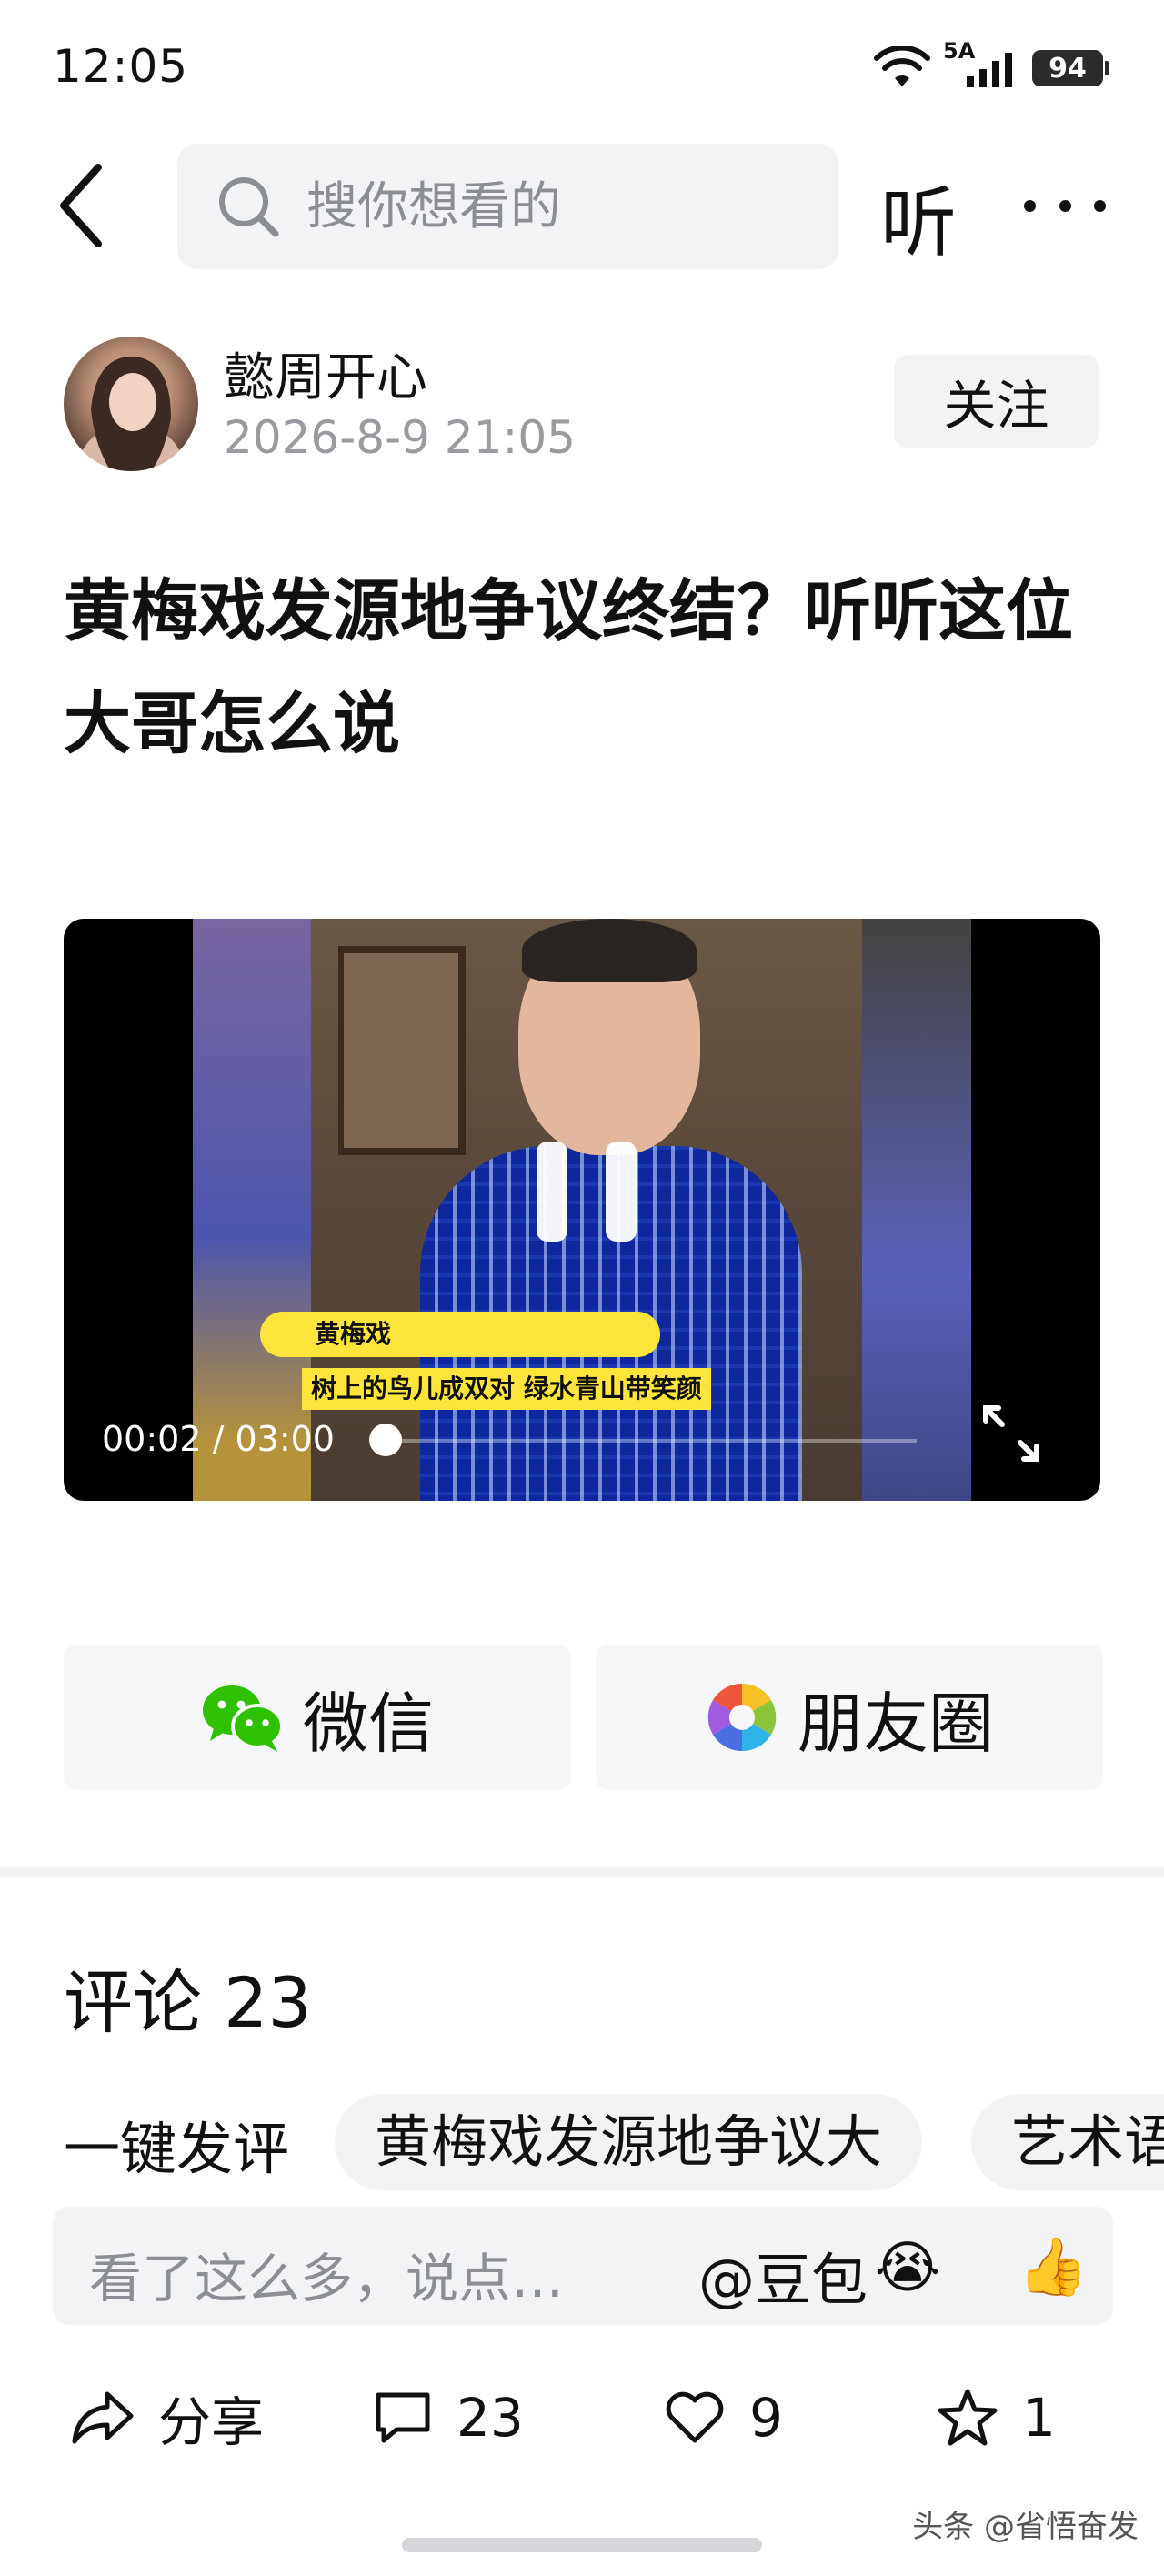 Image resolution: width=1164 pixels, height=2576 pixels. Describe the element at coordinates (896, 1723) in the screenshot. I see `share-moments-label: 朋友圈` at that location.